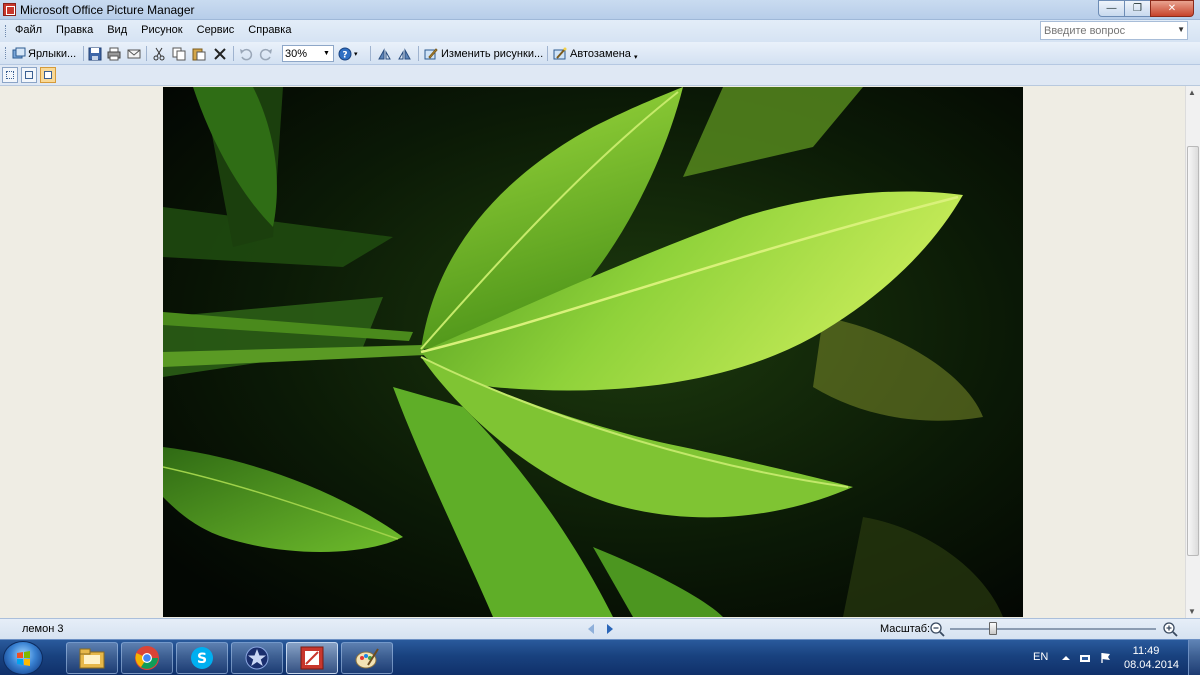  What do you see at coordinates (1192, 92) in the screenshot?
I see `scroll-up-icon: ▲` at bounding box center [1192, 92].